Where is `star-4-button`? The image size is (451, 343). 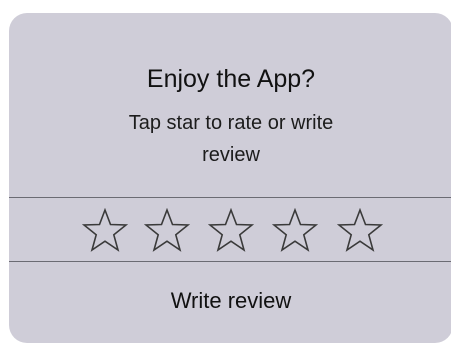
star-4-button is located at coordinates (295, 230).